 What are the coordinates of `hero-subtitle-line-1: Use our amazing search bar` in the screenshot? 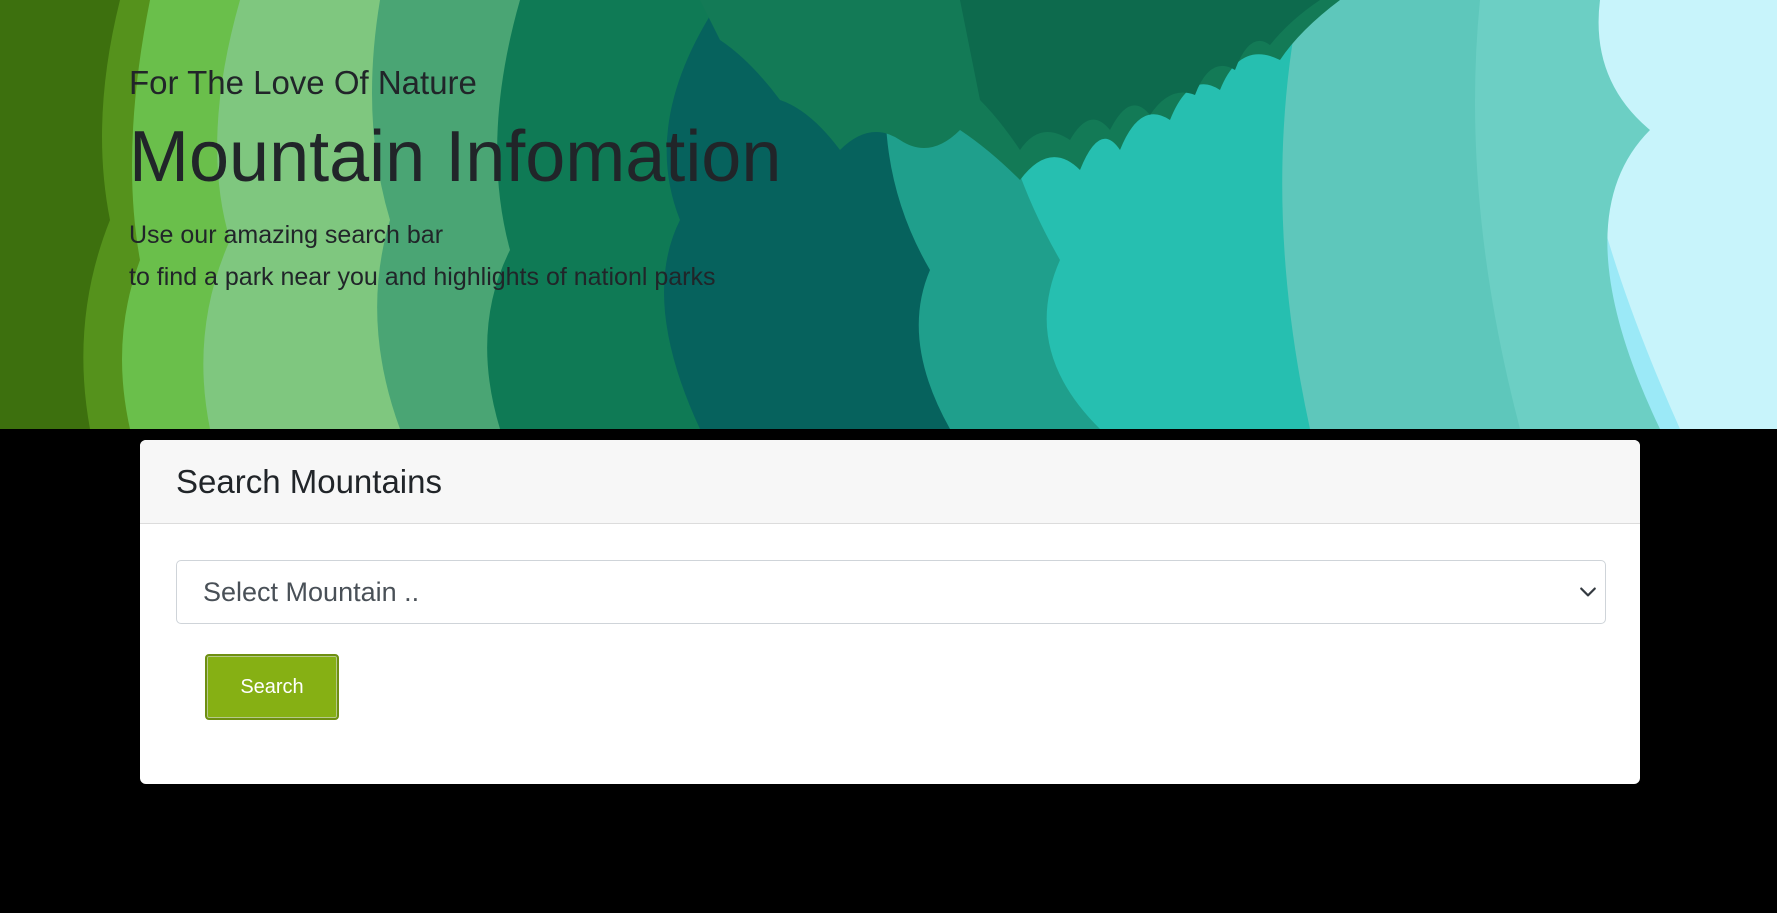 It's located at (286, 235).